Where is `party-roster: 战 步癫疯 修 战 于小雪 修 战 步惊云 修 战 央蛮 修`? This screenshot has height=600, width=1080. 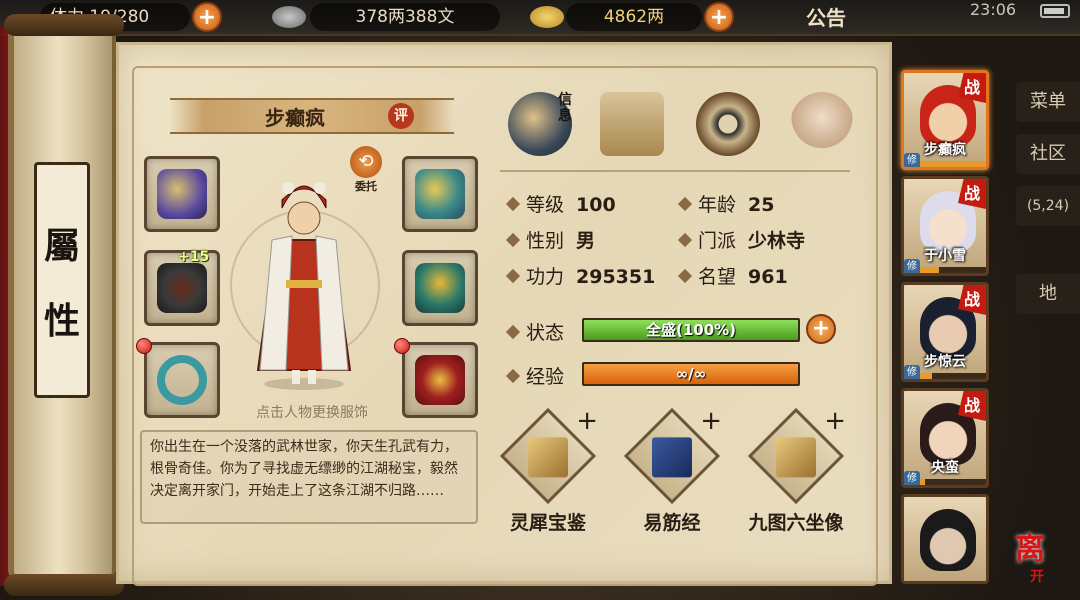 party-roster: 战 步癫疯 修 战 于小雪 修 战 步惊云 修 战 央蛮 修 is located at coordinates (946, 323).